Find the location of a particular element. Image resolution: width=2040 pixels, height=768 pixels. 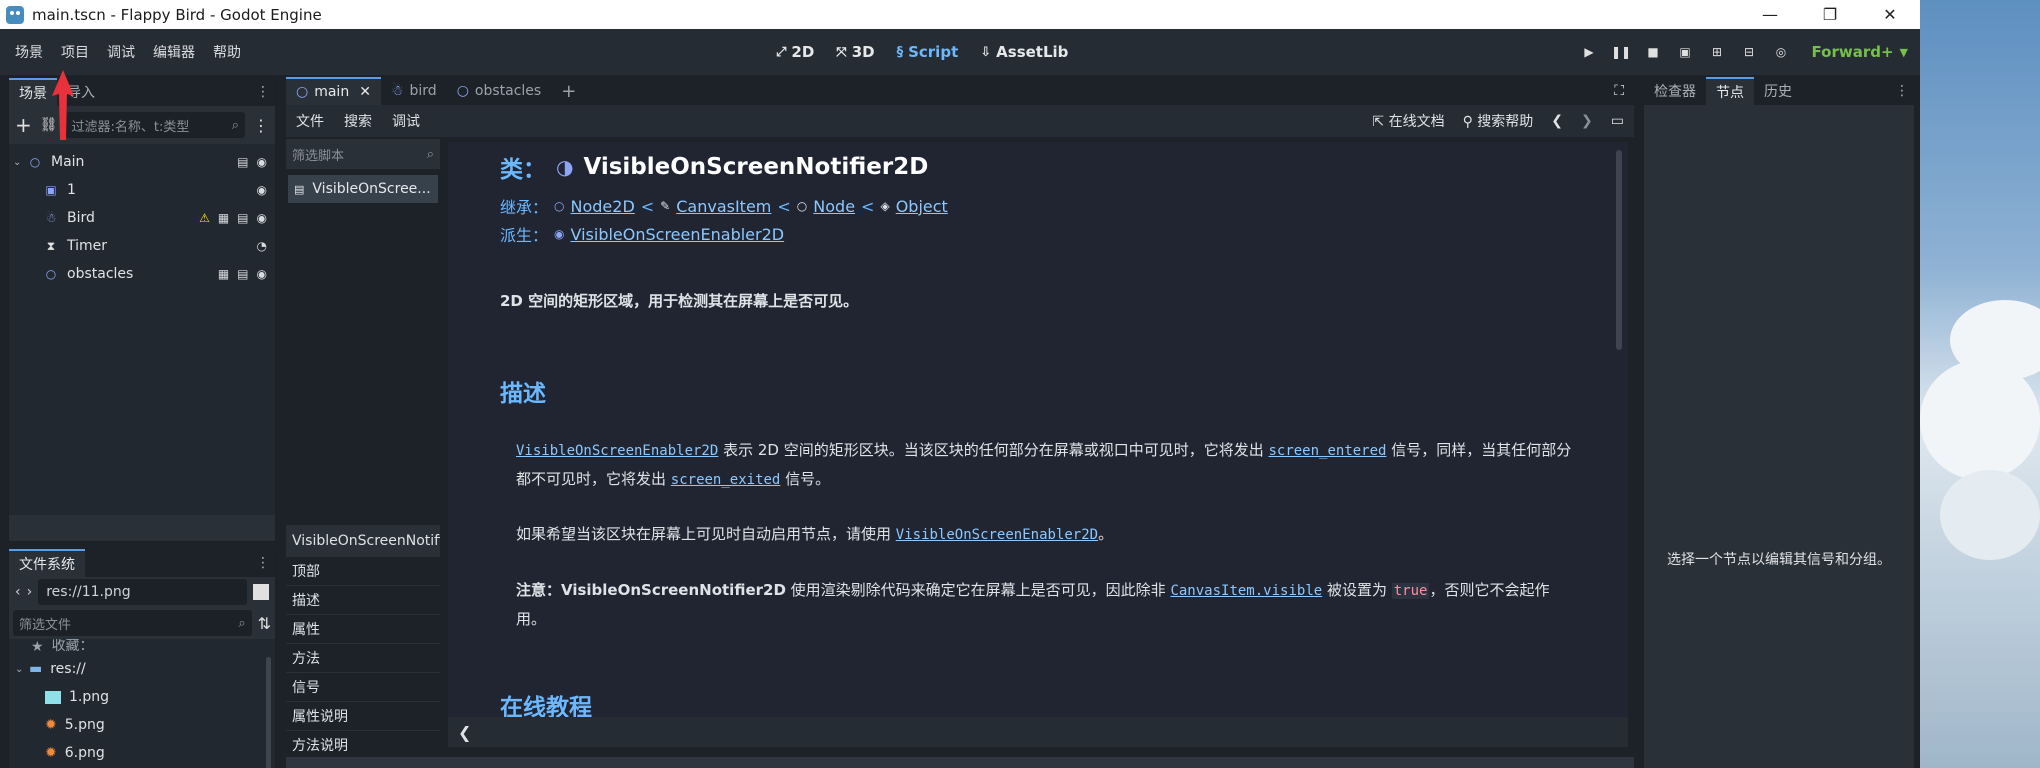

outline-item-property-descriptions: 属性说明 is located at coordinates (363, 716).